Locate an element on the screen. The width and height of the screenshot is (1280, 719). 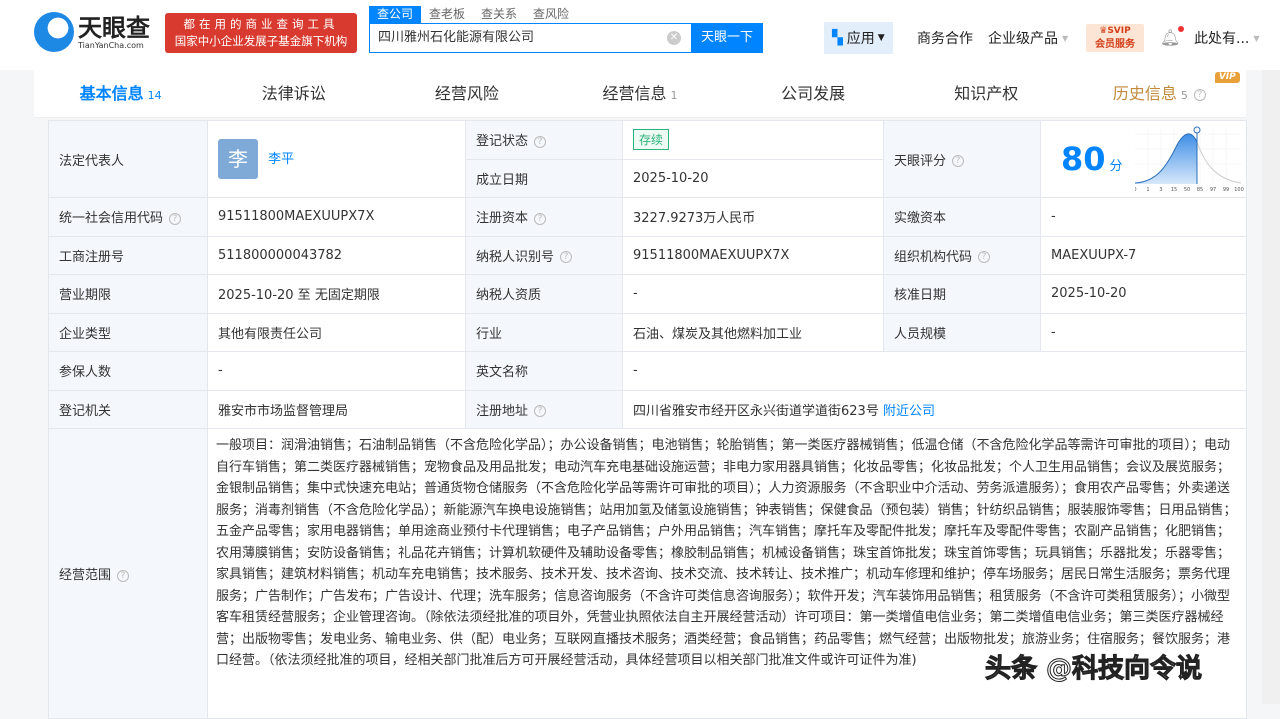
paid-capital-value: - is located at coordinates (1143, 217).